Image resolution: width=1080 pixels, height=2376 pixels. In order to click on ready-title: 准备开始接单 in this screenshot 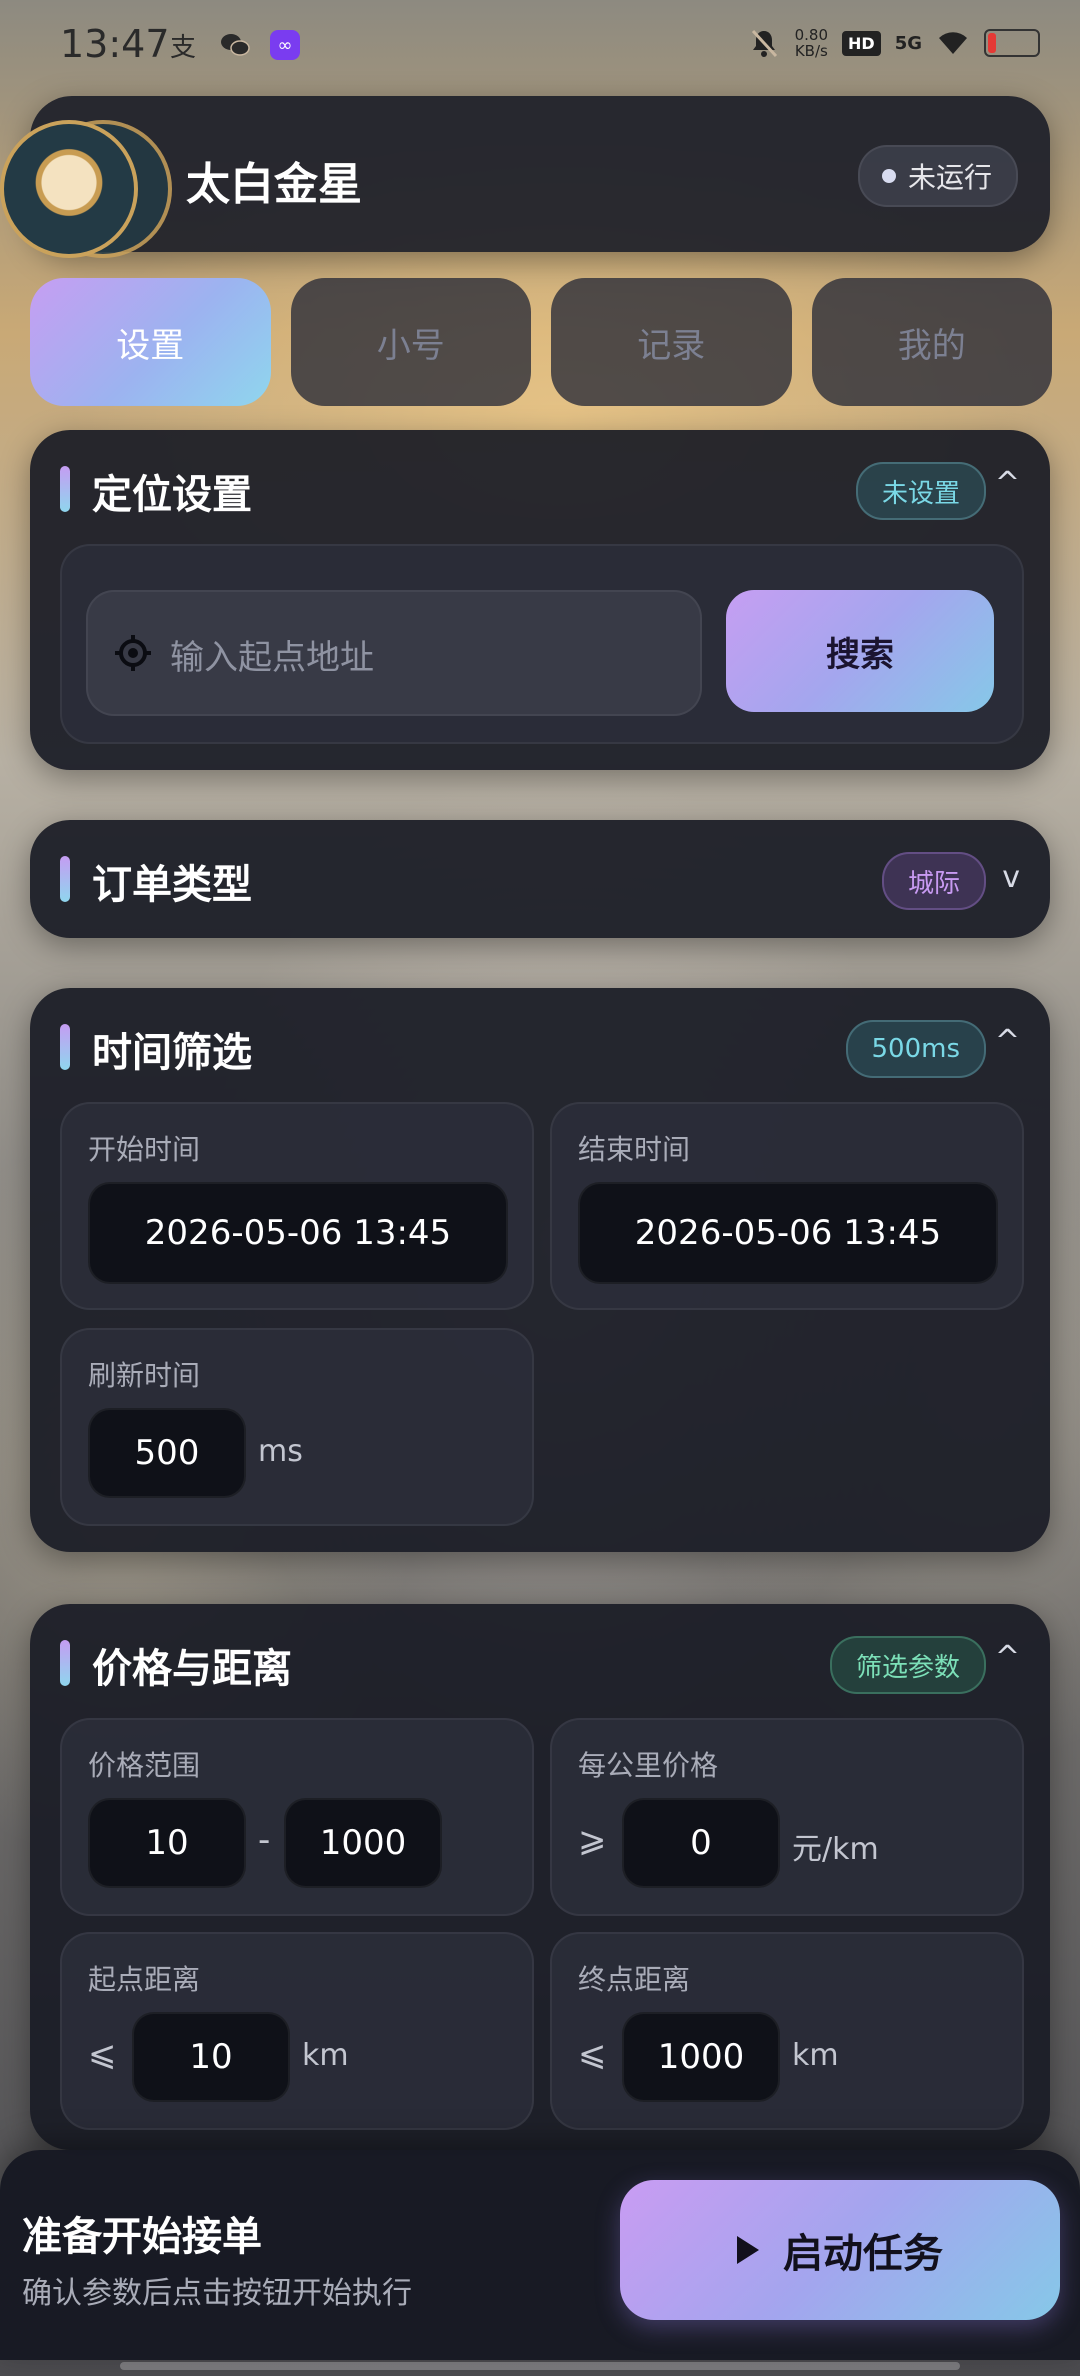, I will do `click(142, 2237)`.